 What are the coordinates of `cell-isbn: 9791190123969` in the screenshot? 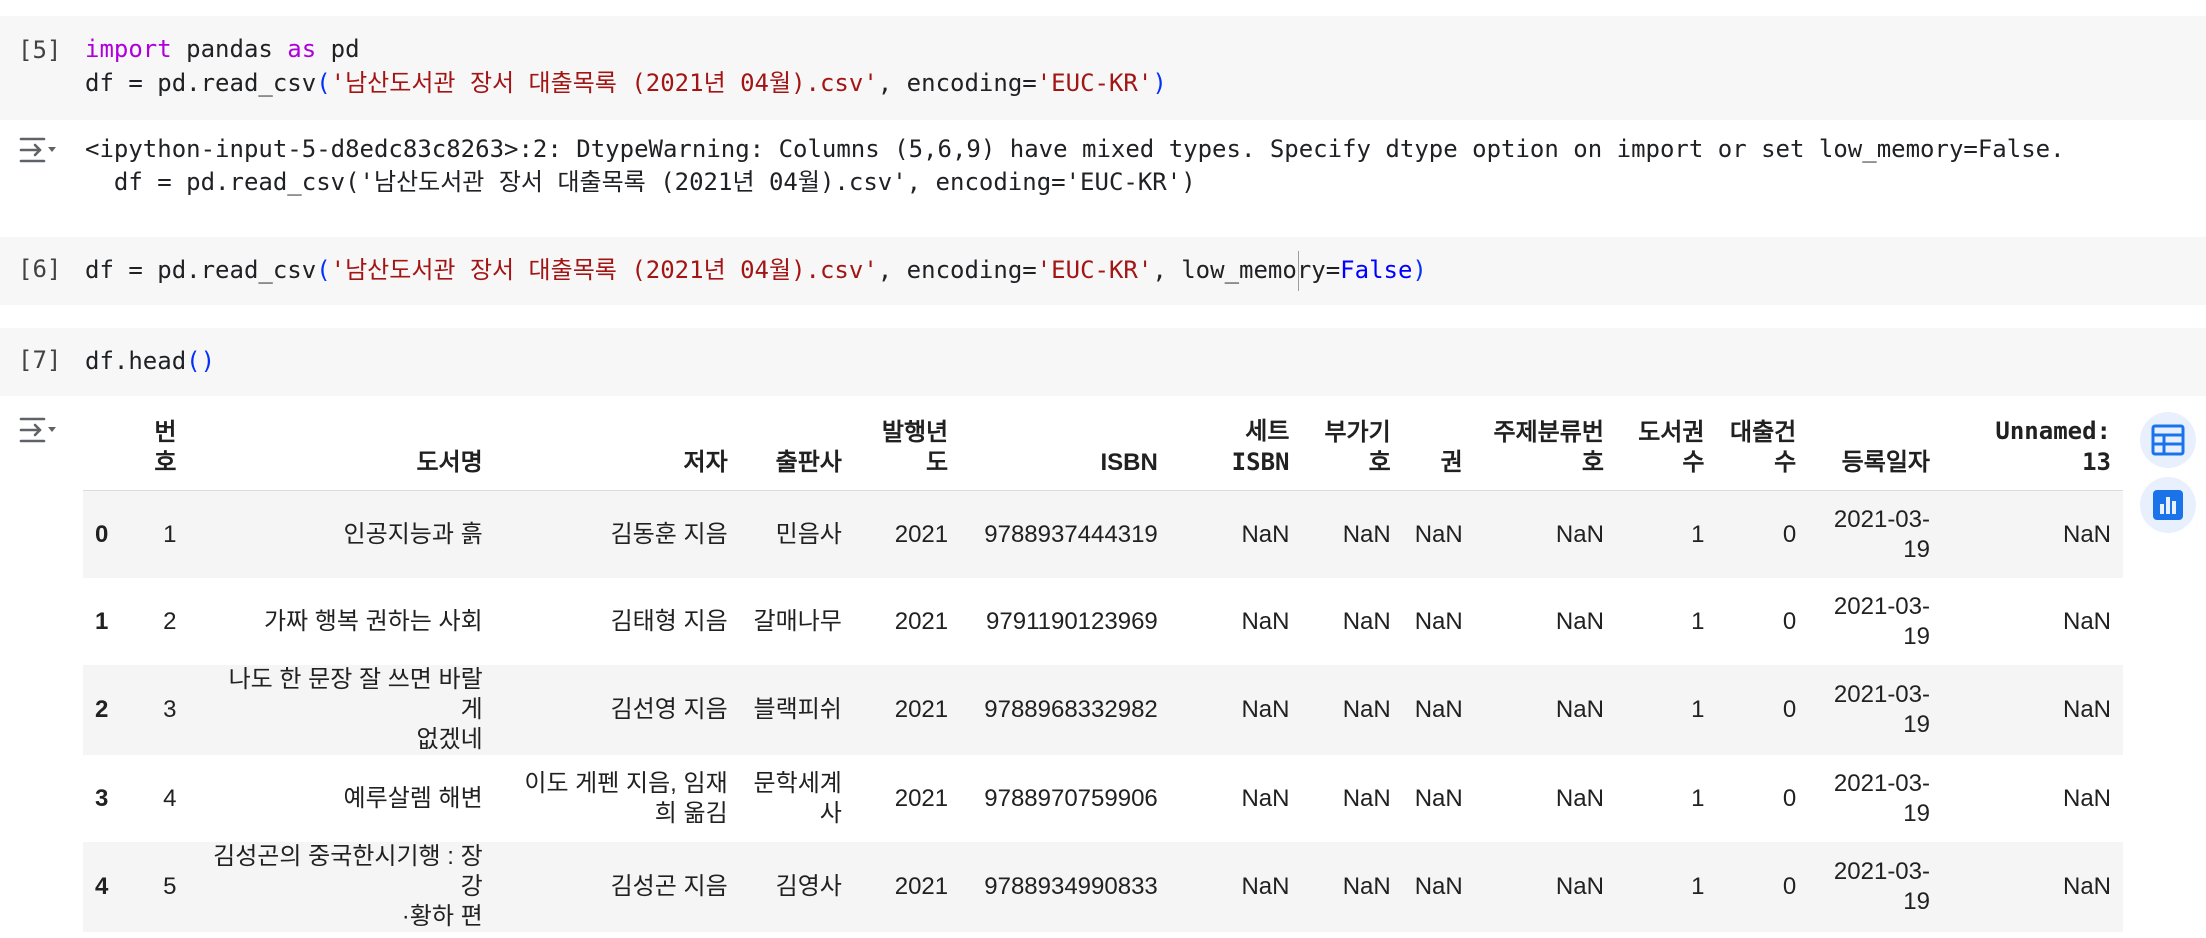 It's located at (1072, 621).